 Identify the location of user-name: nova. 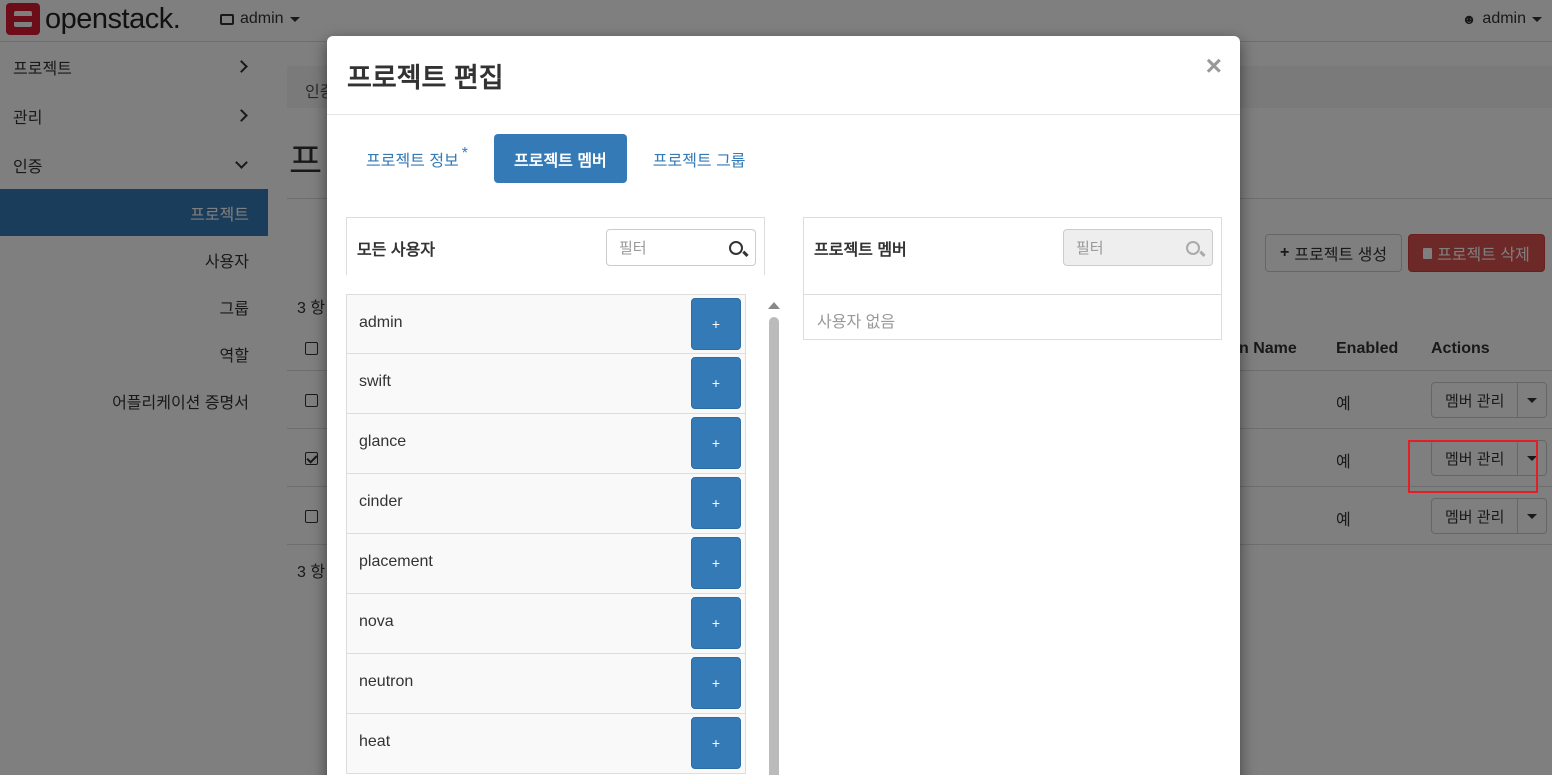
(376, 621).